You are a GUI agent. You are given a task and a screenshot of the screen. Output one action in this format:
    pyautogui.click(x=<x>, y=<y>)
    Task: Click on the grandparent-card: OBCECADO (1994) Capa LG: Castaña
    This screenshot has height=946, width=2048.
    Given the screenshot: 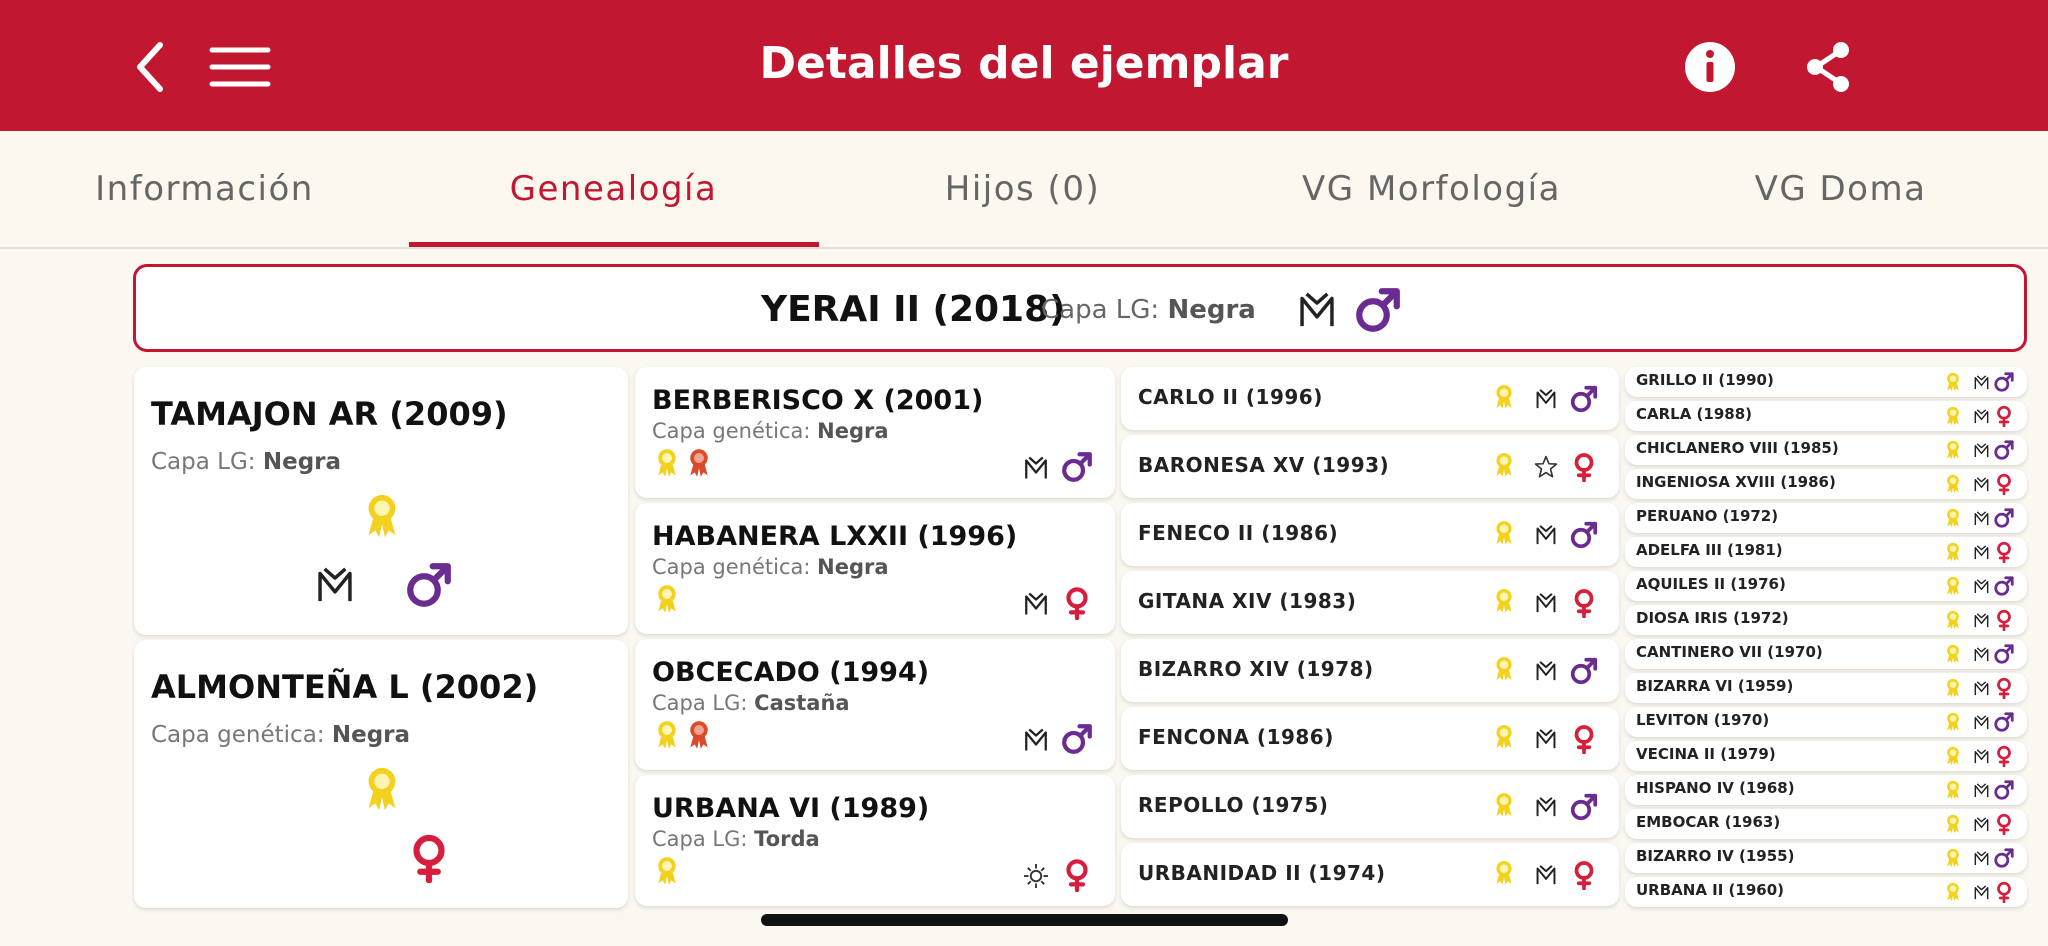 What is the action you would take?
    pyautogui.click(x=875, y=704)
    